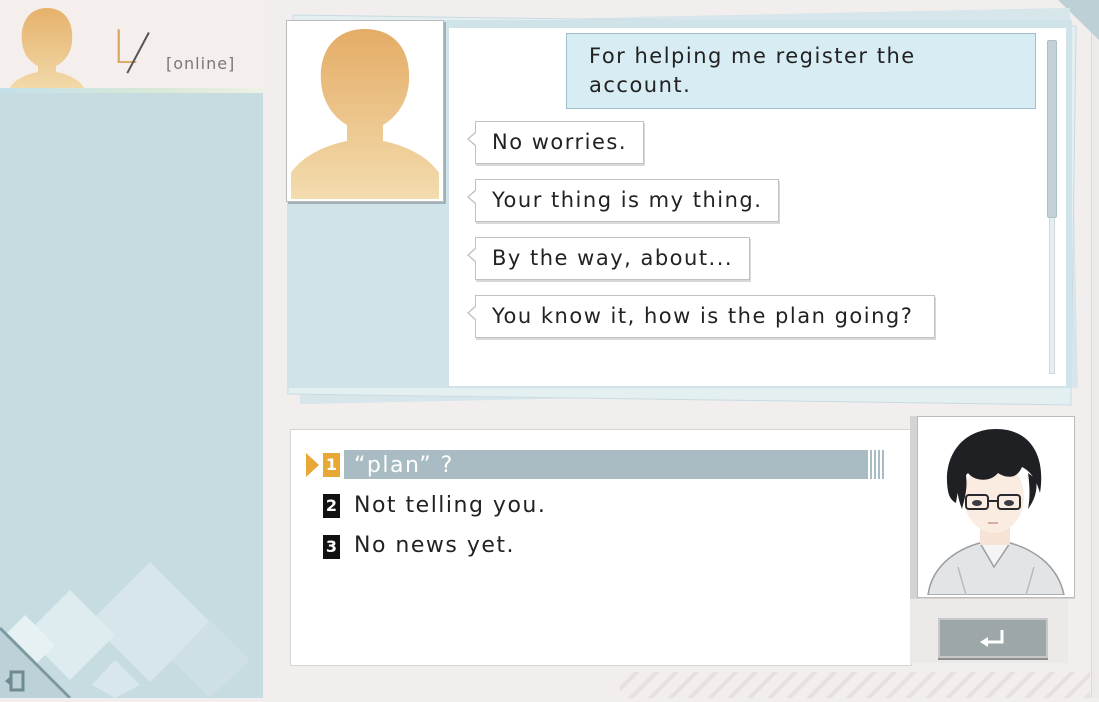 The image size is (1099, 702). What do you see at coordinates (876, 464) in the screenshot?
I see `highlight-stripes` at bounding box center [876, 464].